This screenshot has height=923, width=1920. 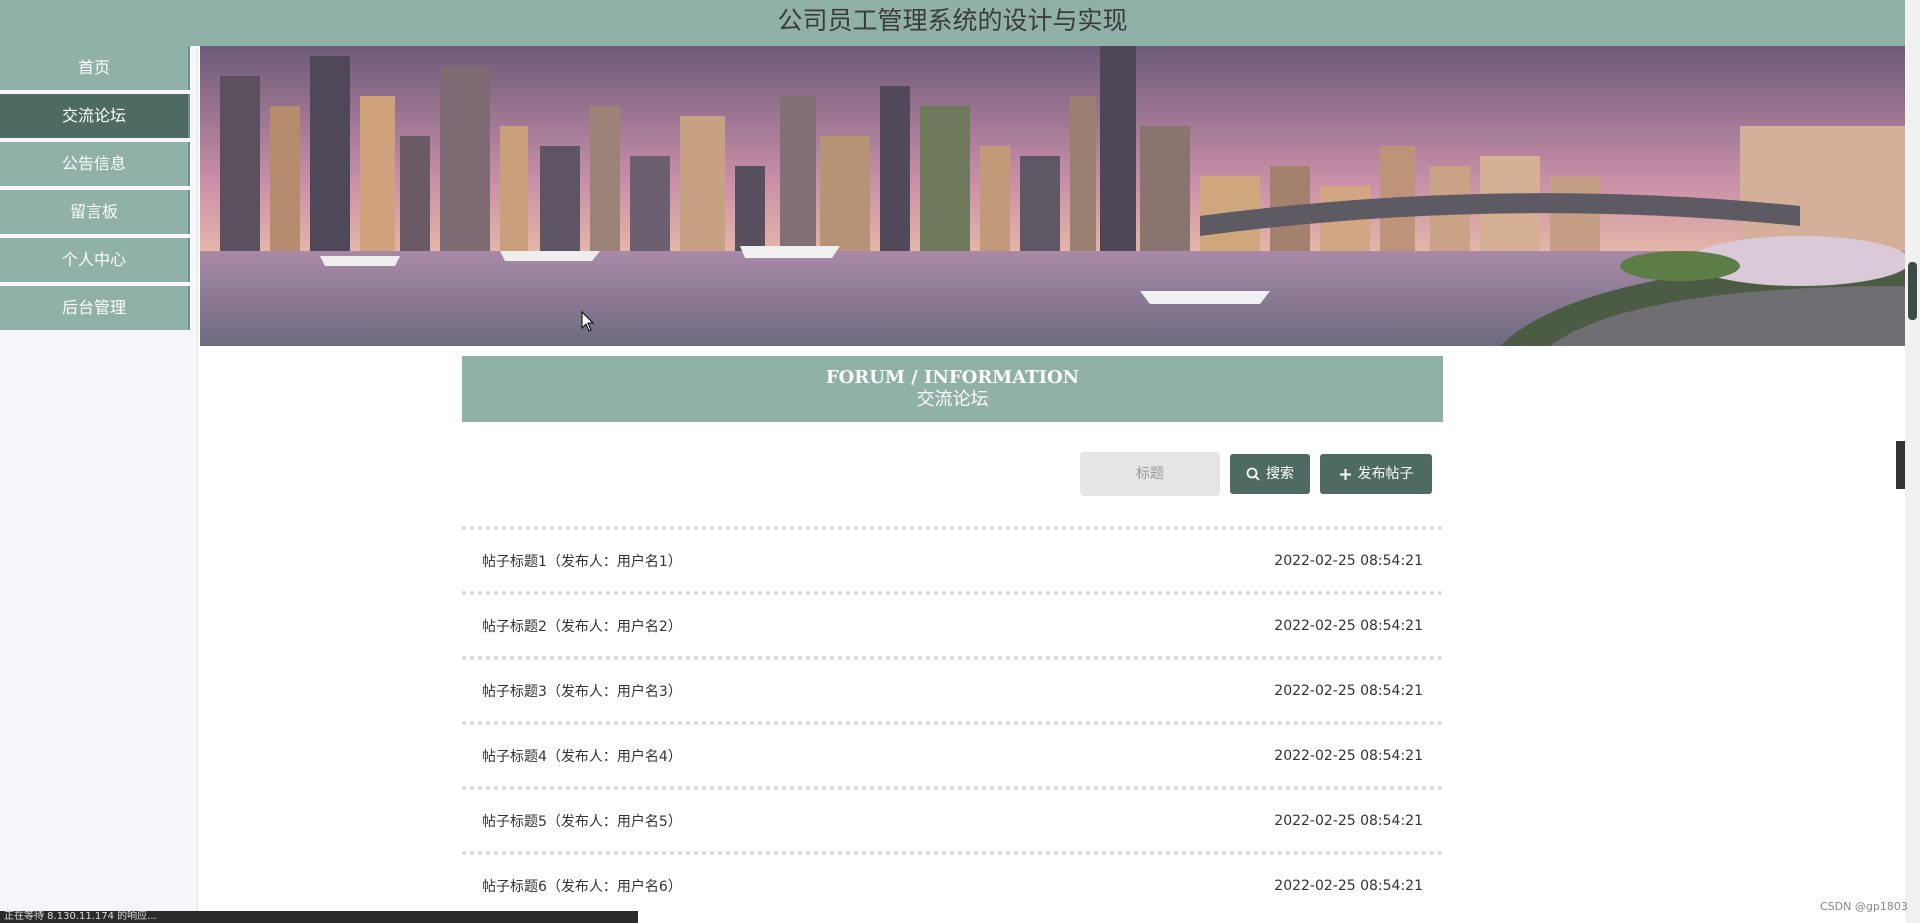 What do you see at coordinates (952, 399) in the screenshot?
I see `forum-title-cn: 交流论坛` at bounding box center [952, 399].